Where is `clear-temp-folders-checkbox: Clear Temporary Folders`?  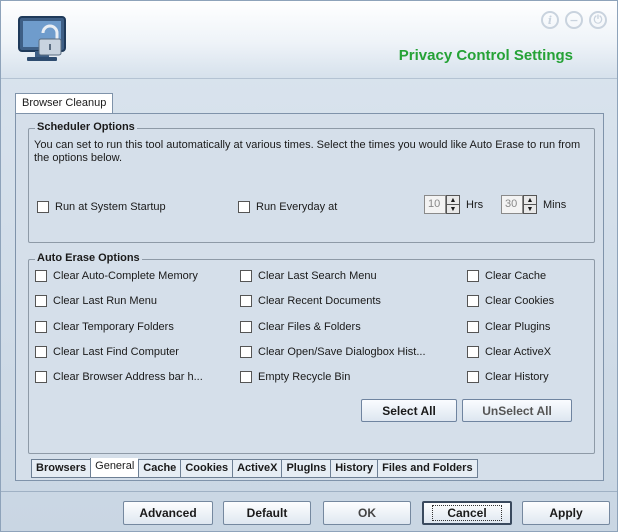
clear-temp-folders-checkbox: Clear Temporary Folders is located at coordinates (104, 327).